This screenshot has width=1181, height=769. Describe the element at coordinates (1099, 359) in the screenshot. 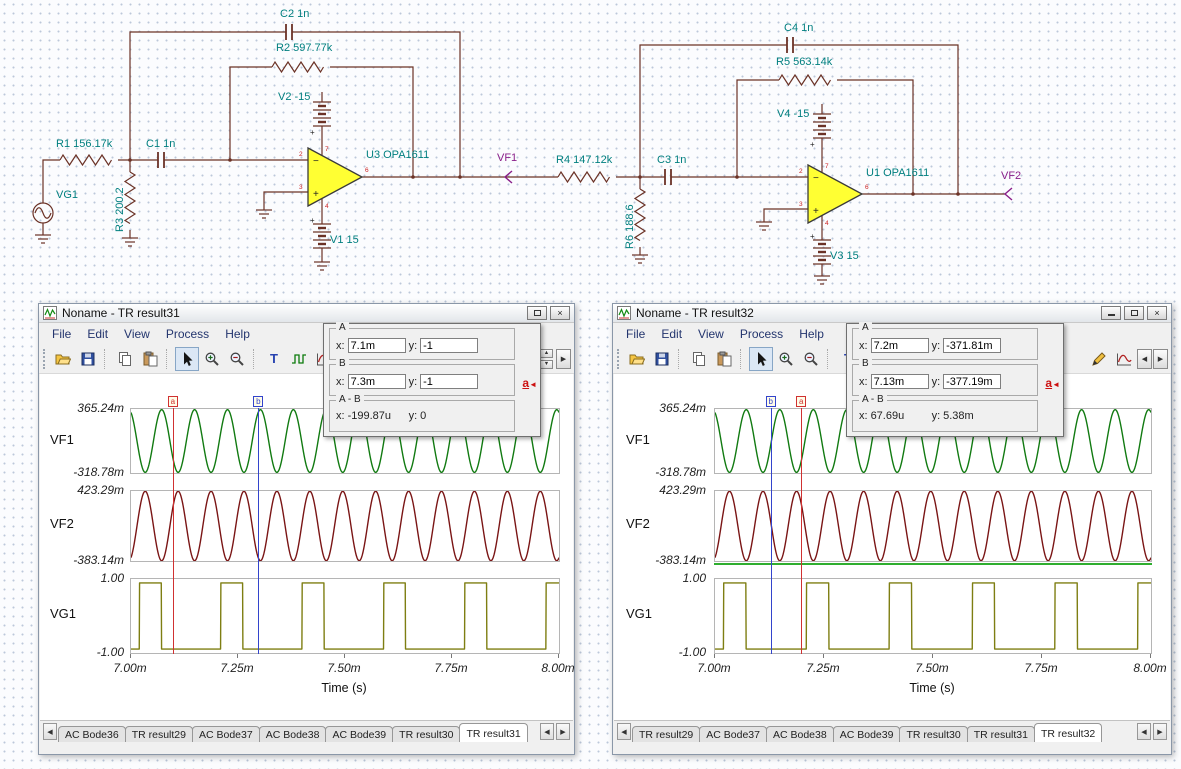

I see `pencil-tool-button` at that location.